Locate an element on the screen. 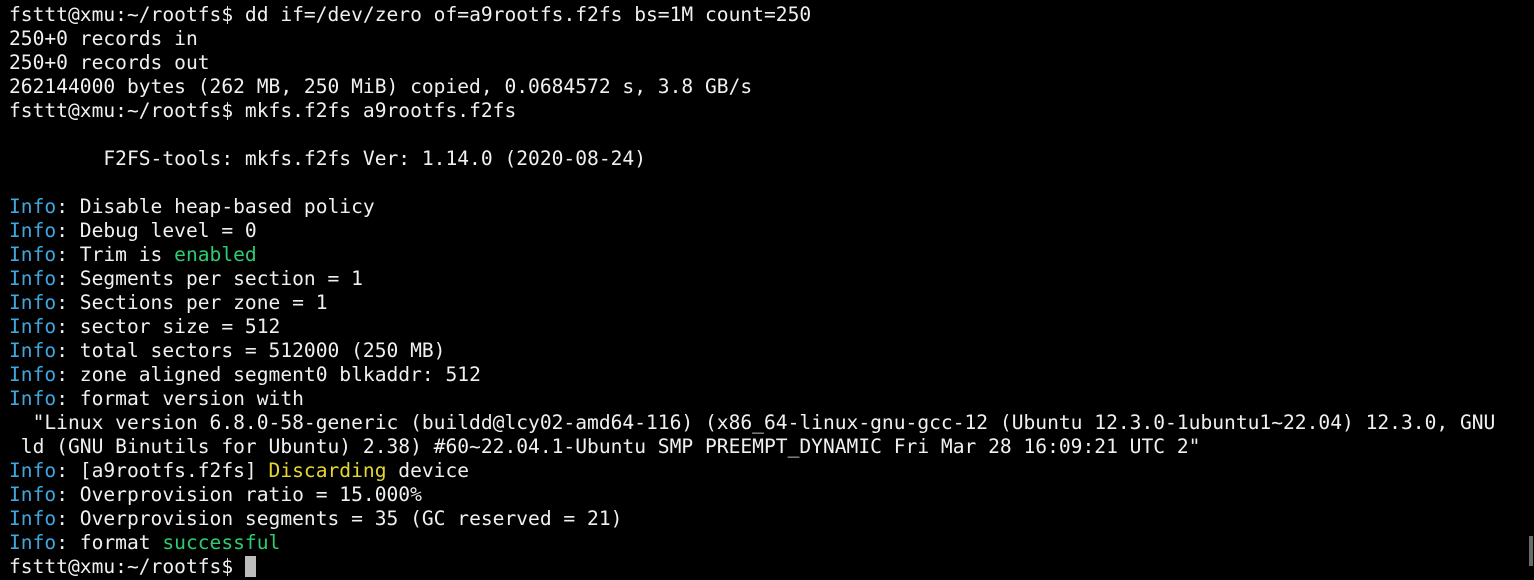 The image size is (1534, 580). info-text: Segments per section = 1 is located at coordinates (221, 278).